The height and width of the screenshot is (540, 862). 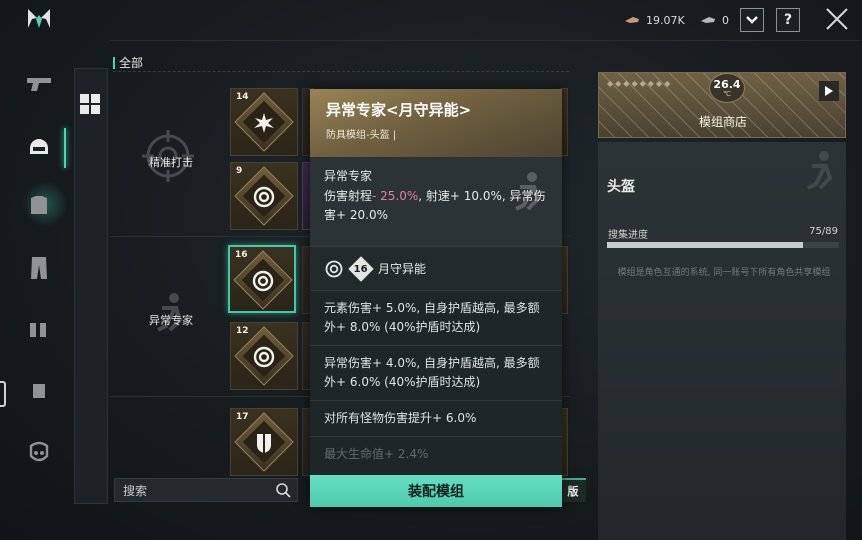 I want to click on shop-open-button, so click(x=829, y=91).